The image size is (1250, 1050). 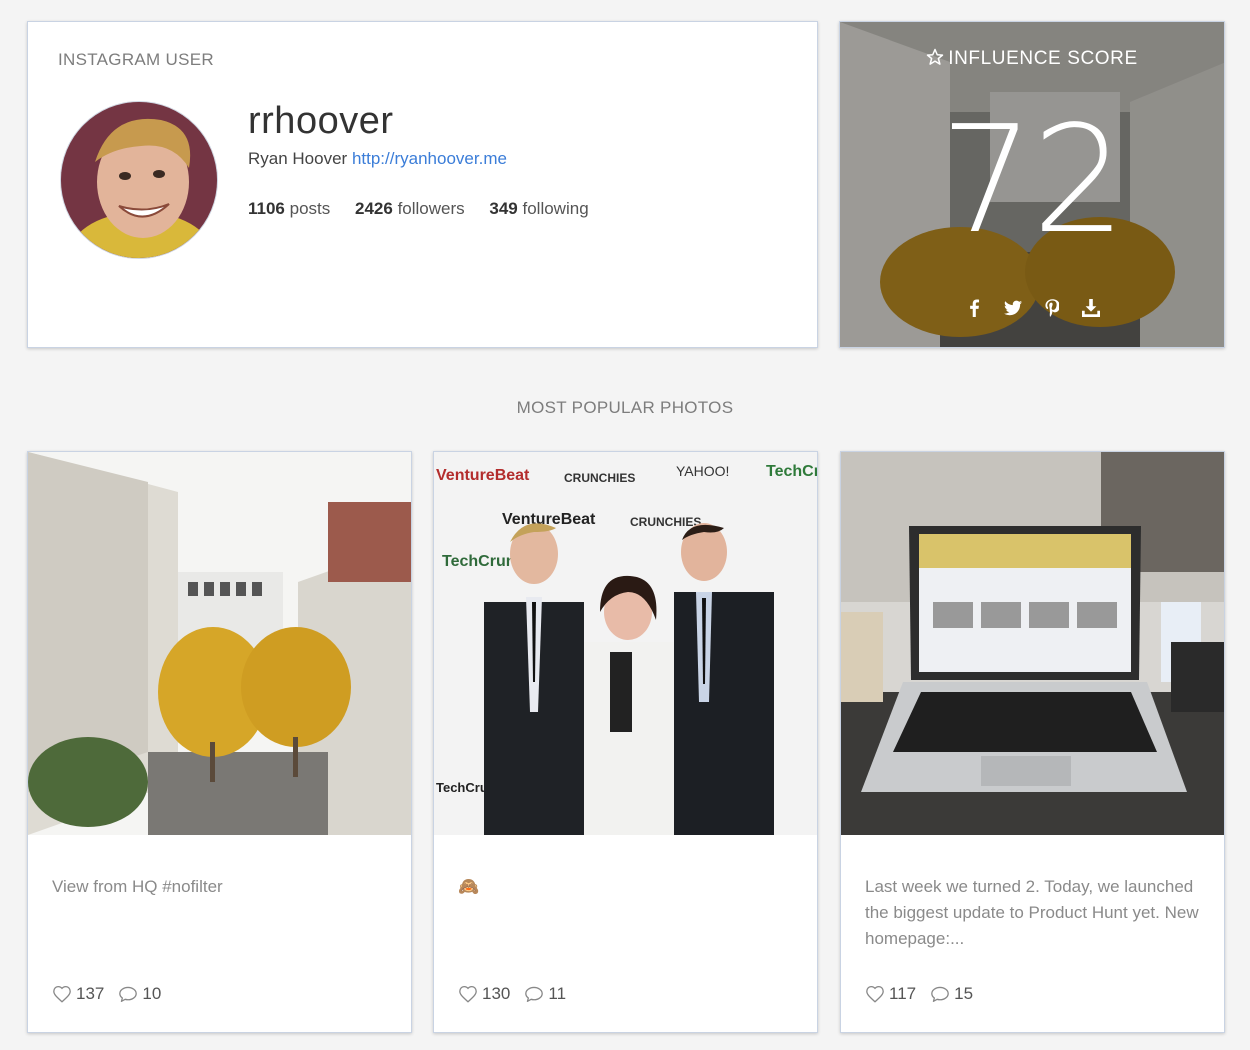 What do you see at coordinates (431, 208) in the screenshot?
I see `followers-label: followers` at bounding box center [431, 208].